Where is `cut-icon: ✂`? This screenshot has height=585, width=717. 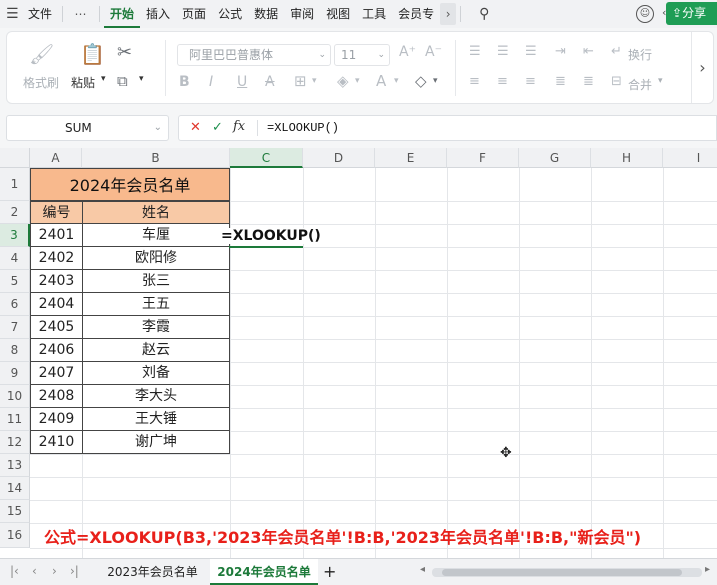
cut-icon: ✂ is located at coordinates (124, 52).